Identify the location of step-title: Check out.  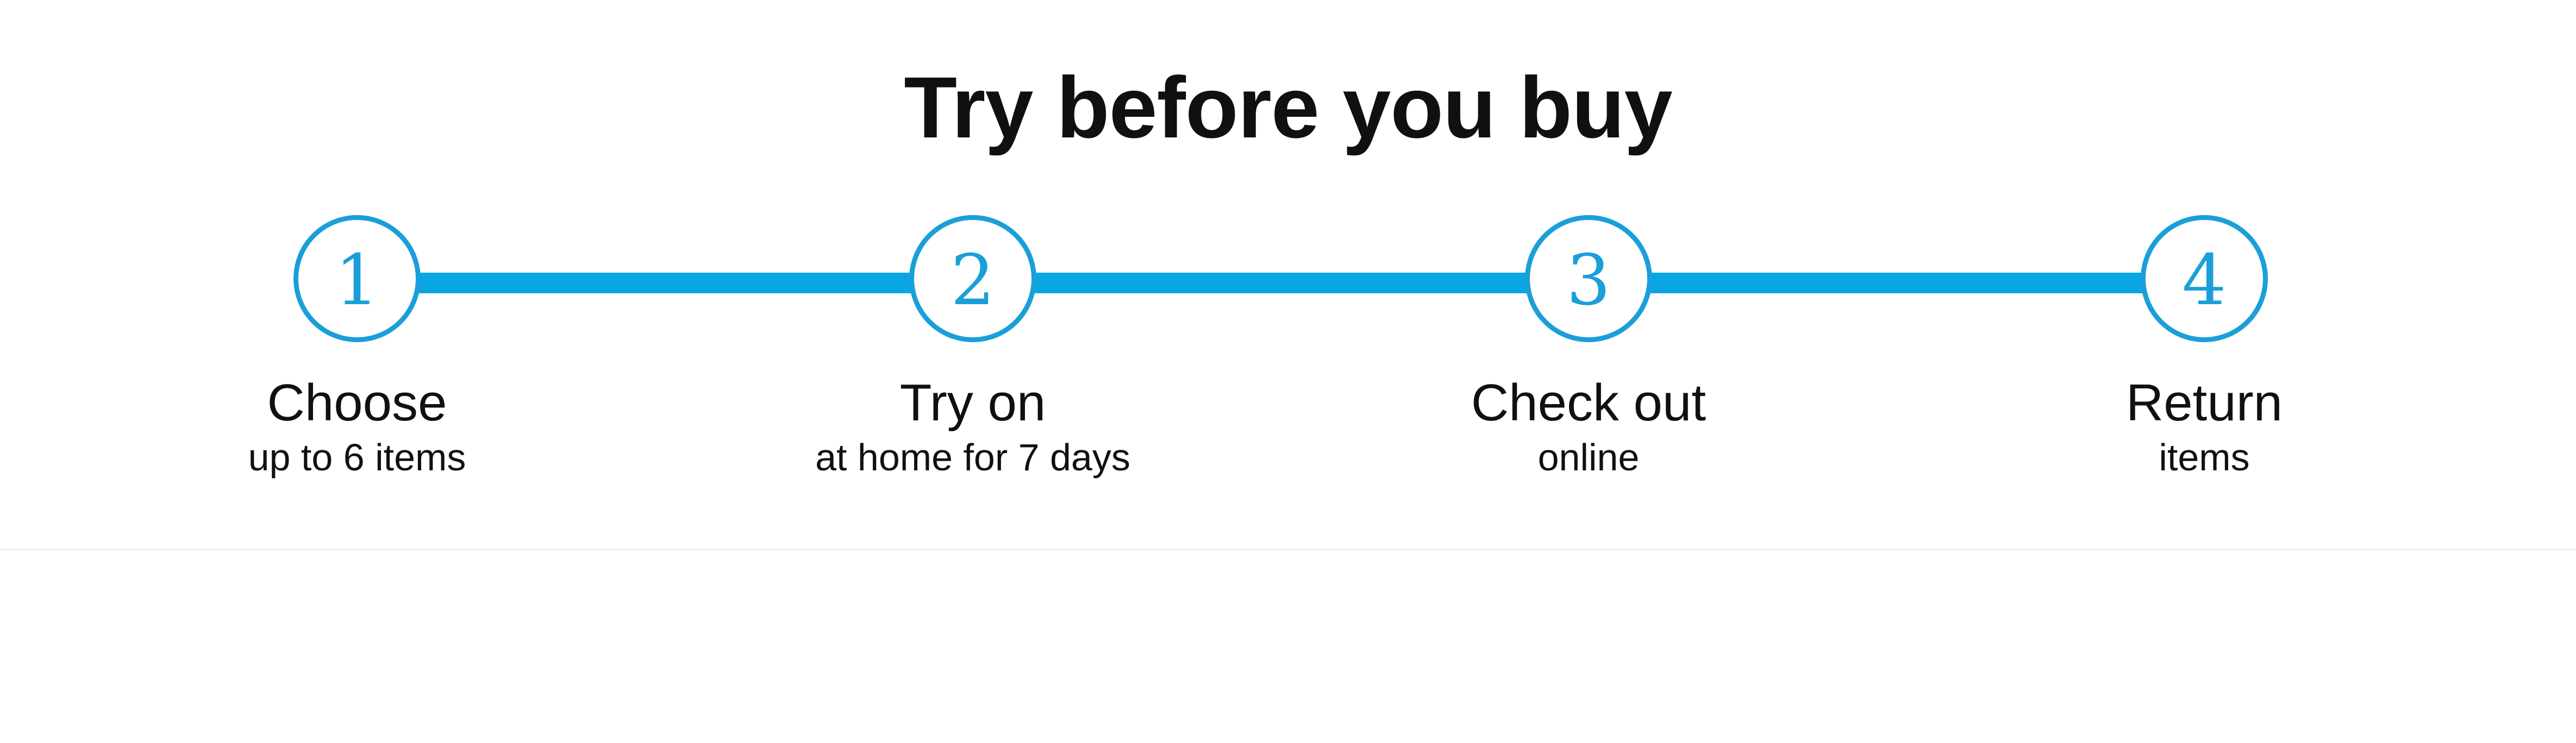
(1588, 403).